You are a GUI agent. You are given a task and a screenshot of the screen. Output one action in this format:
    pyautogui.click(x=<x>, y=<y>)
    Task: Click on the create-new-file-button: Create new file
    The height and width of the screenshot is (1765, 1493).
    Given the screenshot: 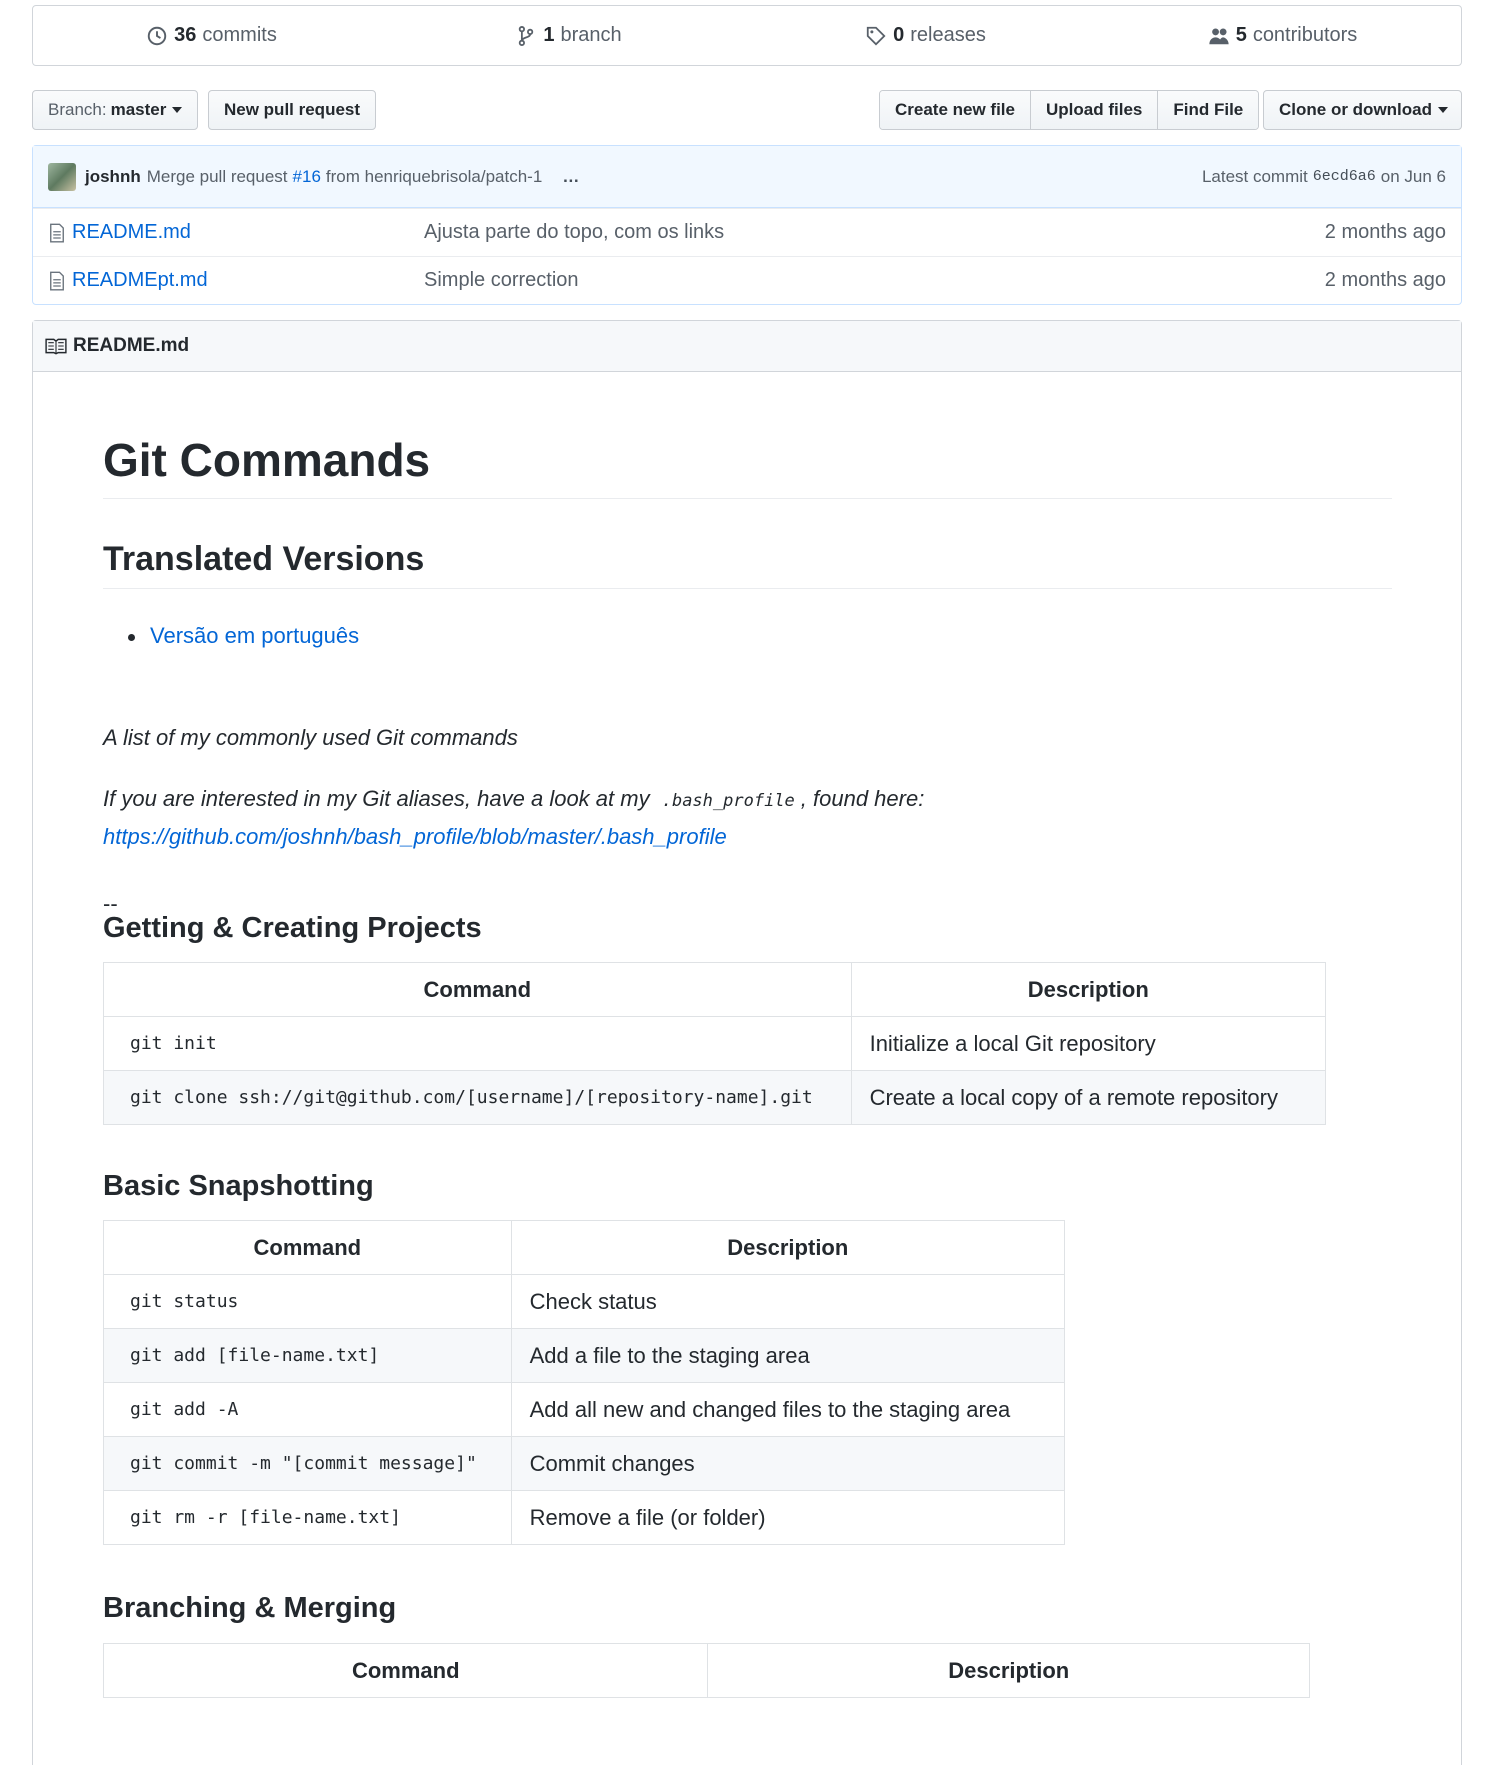 What is the action you would take?
    pyautogui.click(x=955, y=110)
    